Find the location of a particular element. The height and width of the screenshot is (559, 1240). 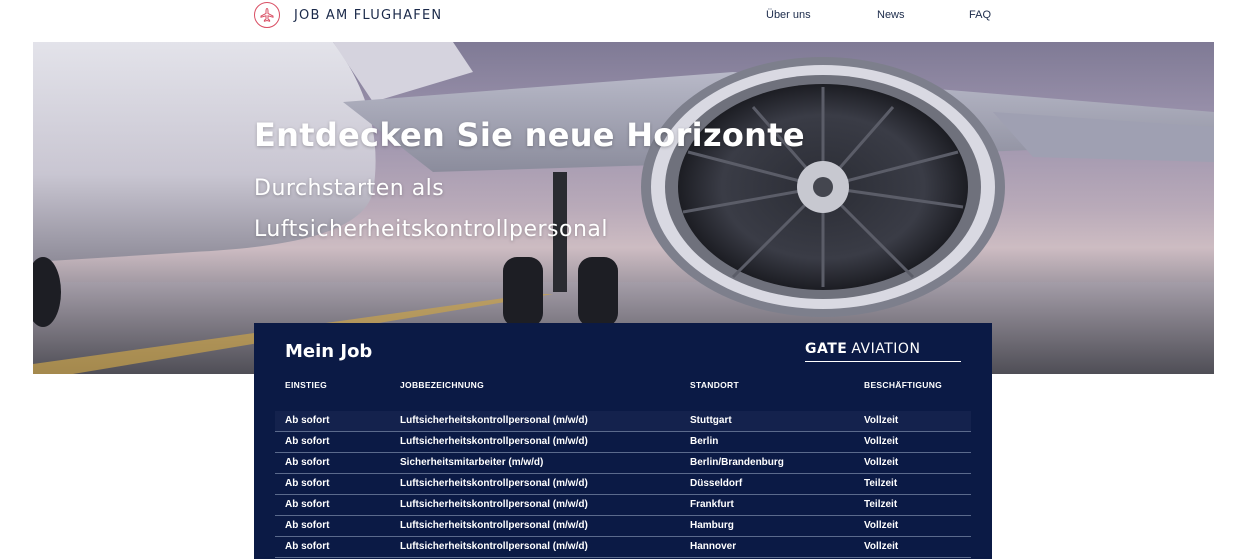

column-header-einstieg: EINSTIEG is located at coordinates (306, 385).